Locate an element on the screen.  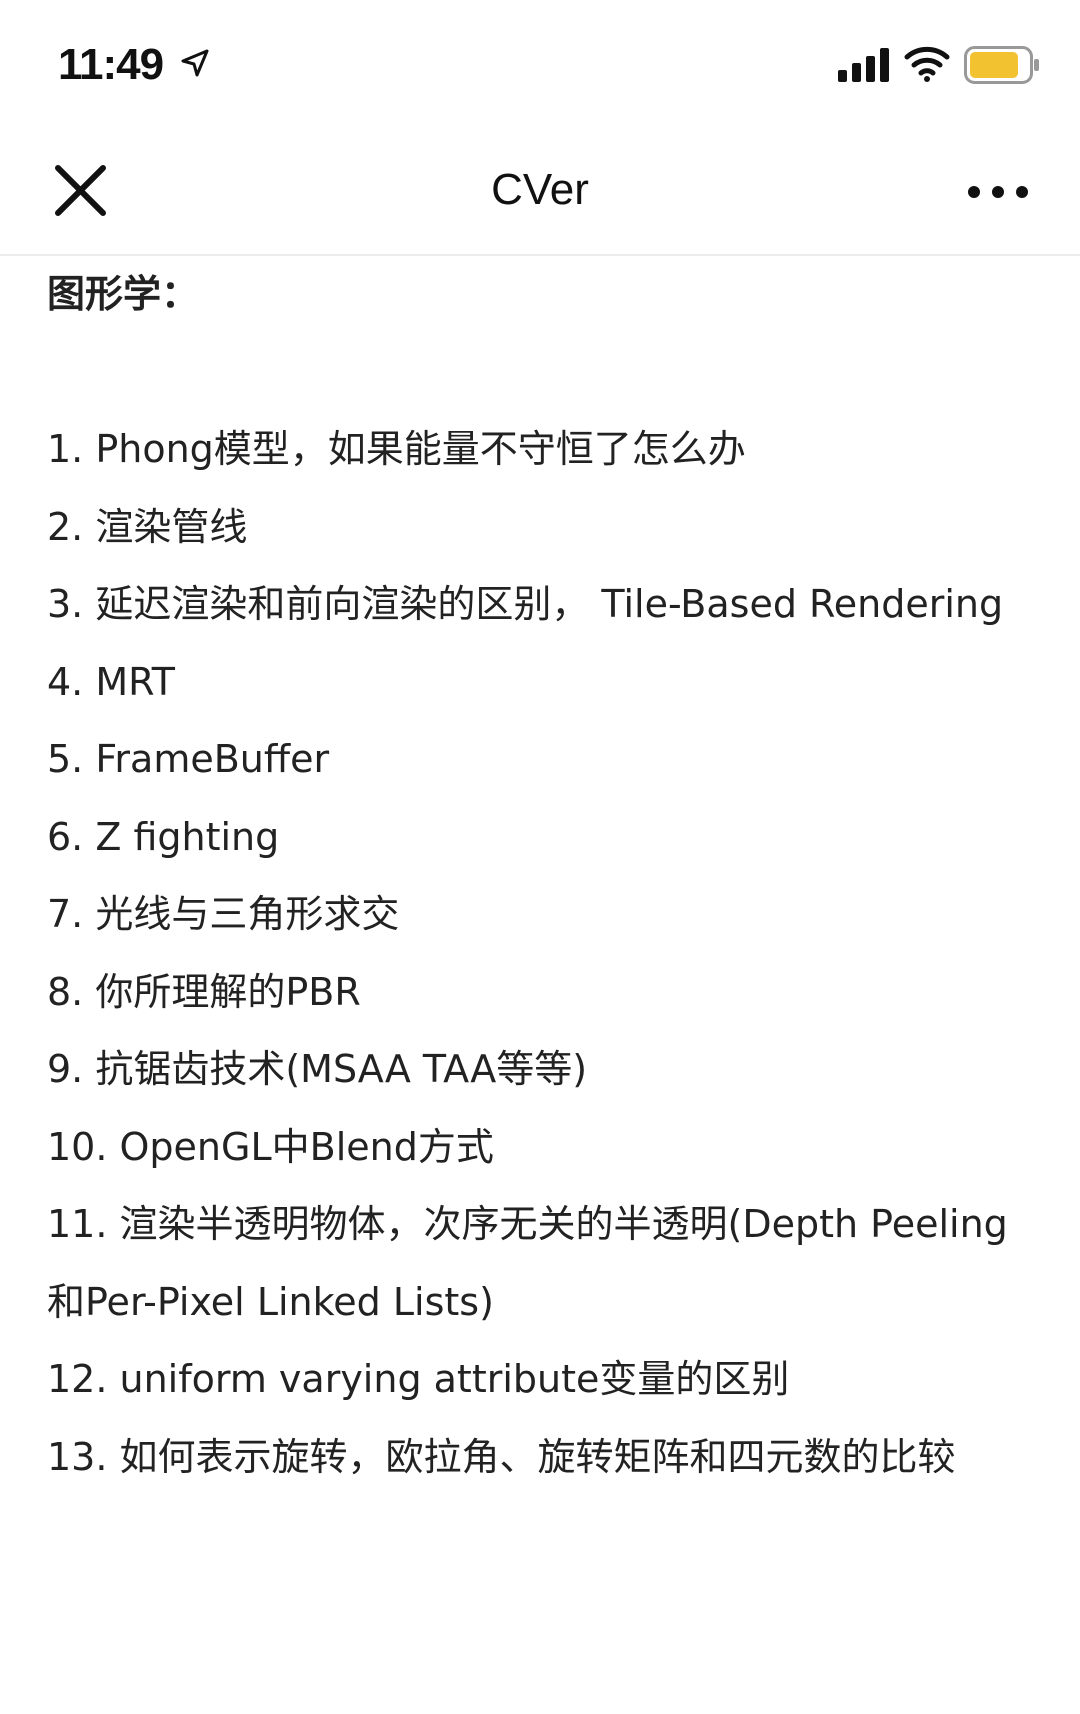
status-bar: 11:49 is located at coordinates (540, 65).